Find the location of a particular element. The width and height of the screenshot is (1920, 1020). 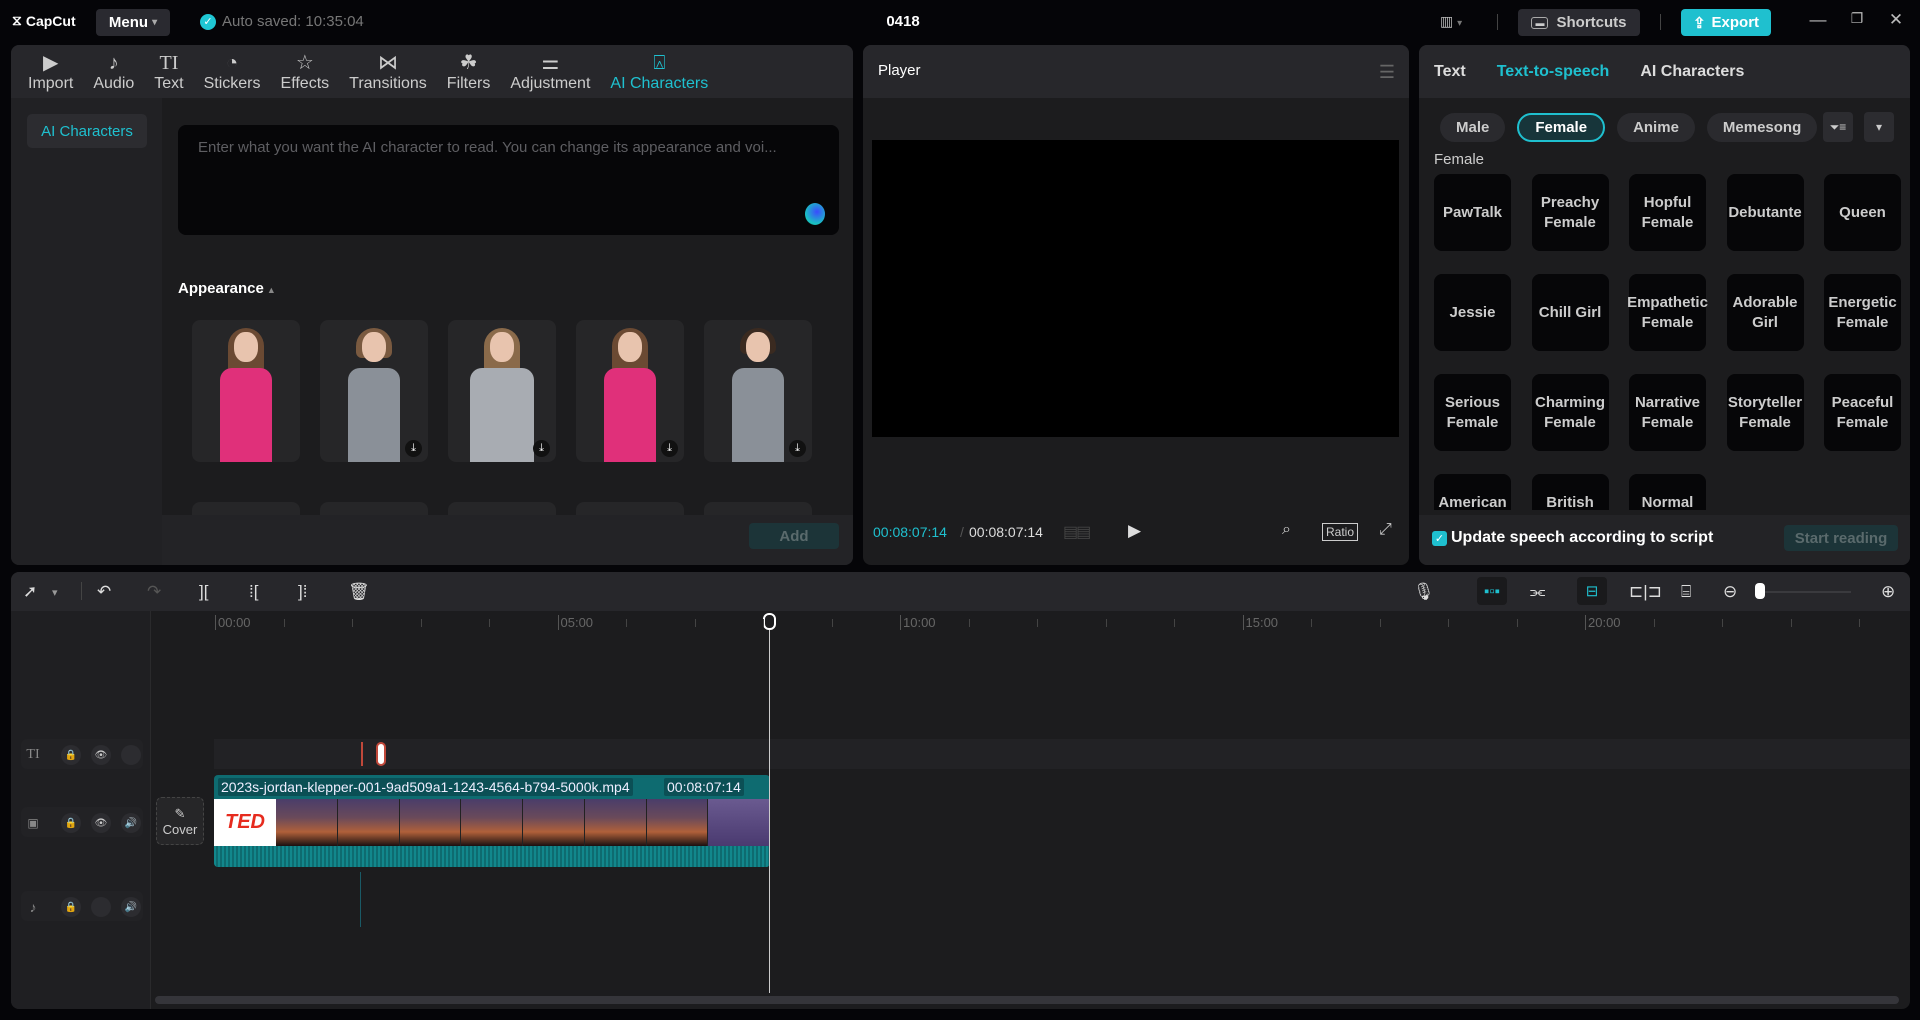

export-button: ⇪ Export is located at coordinates (1726, 22).